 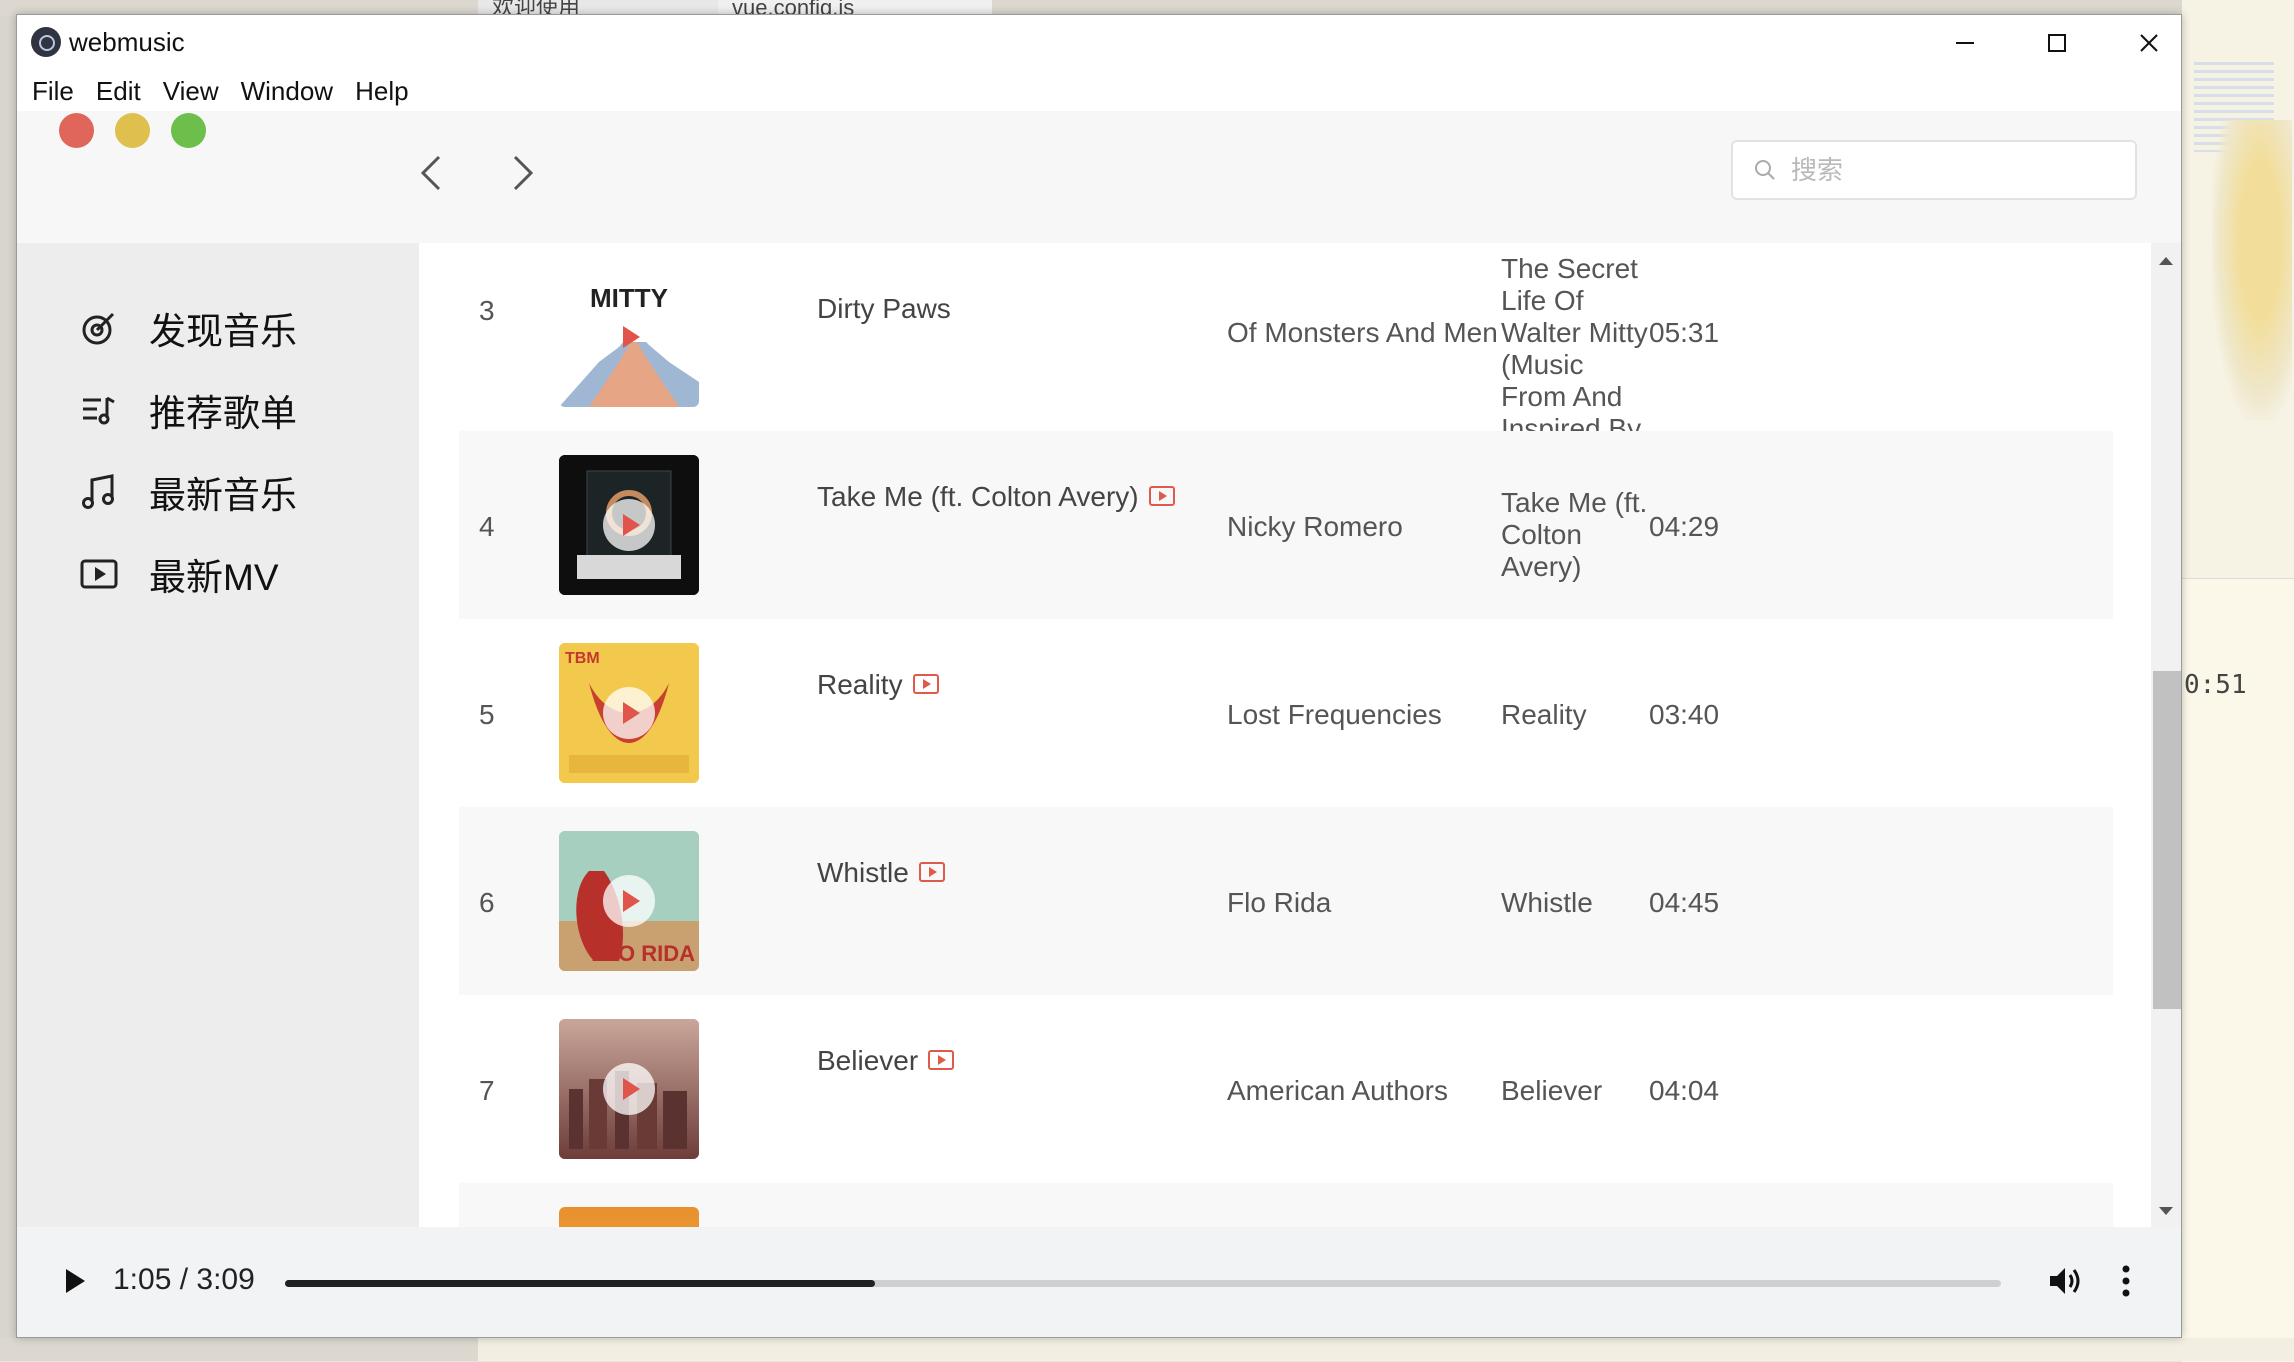 I want to click on close-dot, so click(x=76, y=130).